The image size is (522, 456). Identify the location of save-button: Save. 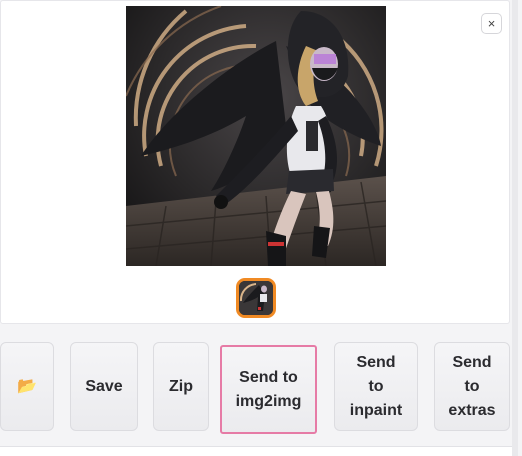
(104, 386).